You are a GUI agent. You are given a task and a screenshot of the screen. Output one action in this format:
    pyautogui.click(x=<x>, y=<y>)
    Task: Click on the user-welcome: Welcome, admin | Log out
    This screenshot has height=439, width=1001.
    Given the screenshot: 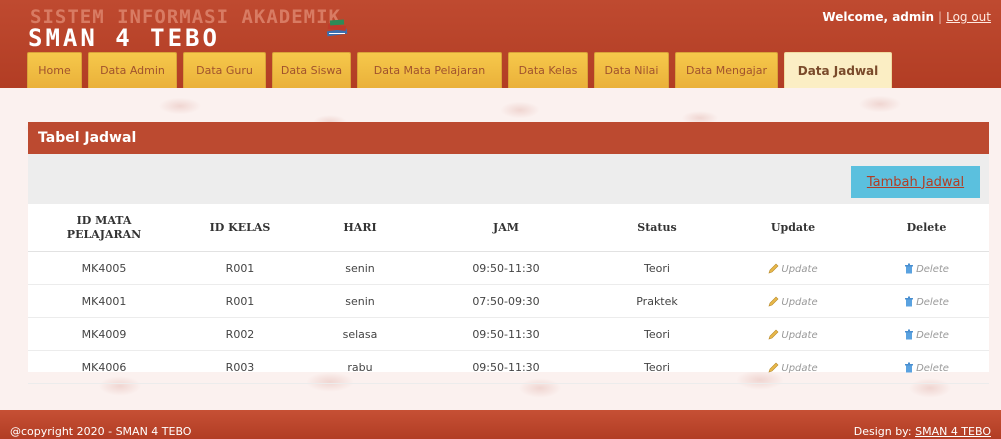 What is the action you would take?
    pyautogui.click(x=906, y=17)
    